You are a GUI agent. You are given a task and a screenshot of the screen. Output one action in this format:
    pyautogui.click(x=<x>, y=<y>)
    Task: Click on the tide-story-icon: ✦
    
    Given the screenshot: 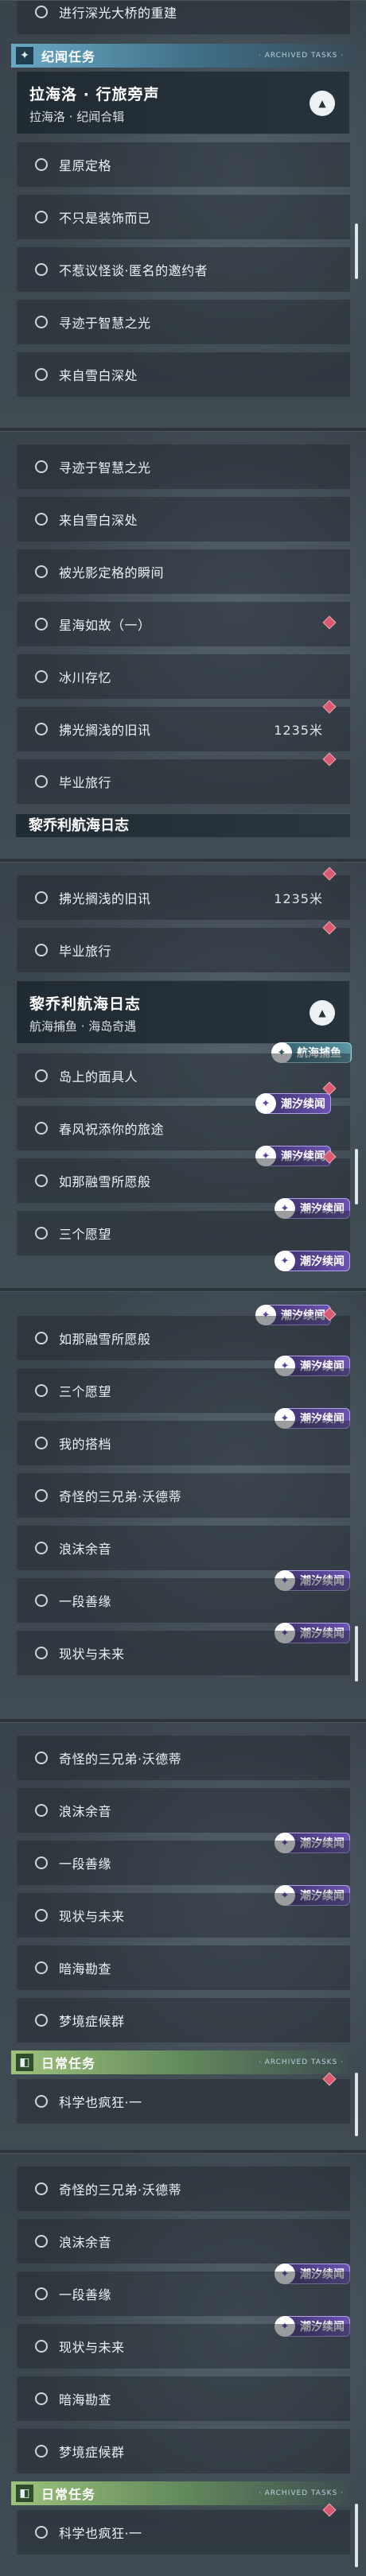 What is the action you would take?
    pyautogui.click(x=284, y=1261)
    